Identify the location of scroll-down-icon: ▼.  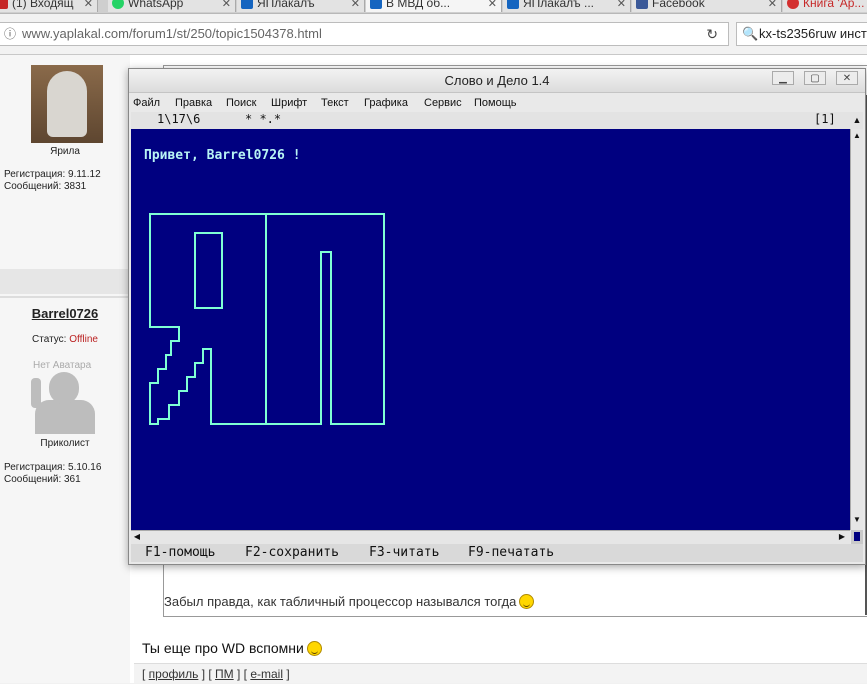
(857, 521).